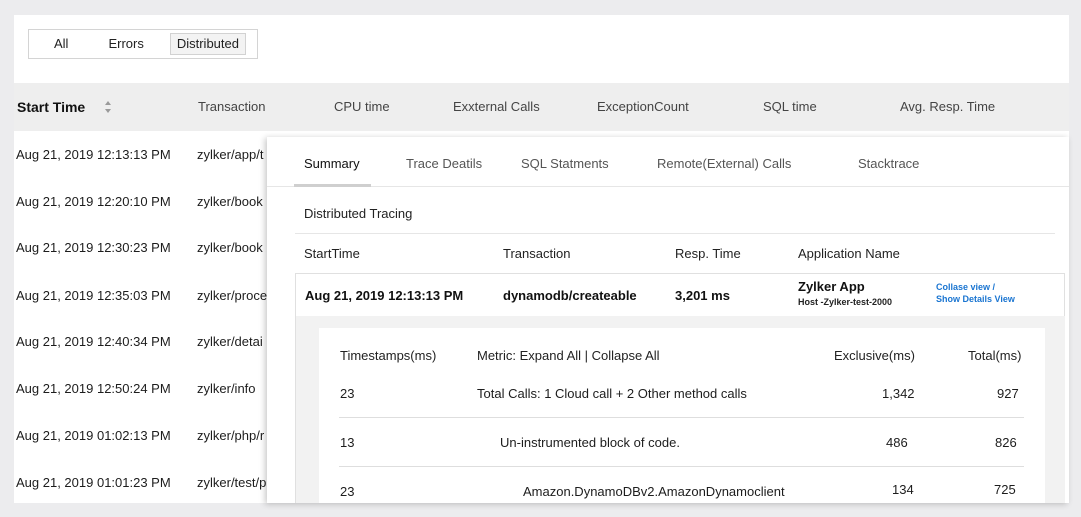  I want to click on filter-card: All Errors Distributed, so click(541, 49).